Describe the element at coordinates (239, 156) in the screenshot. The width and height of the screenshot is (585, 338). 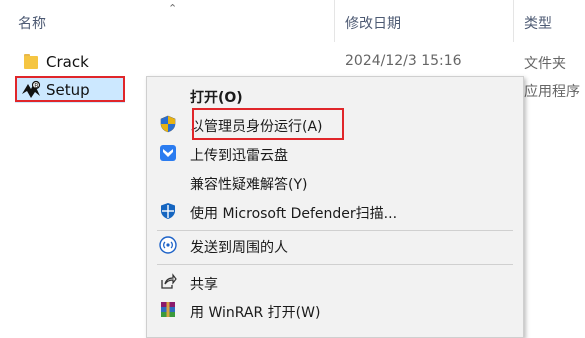
I see `menu-item-label: 上传到迅雷云盘` at that location.